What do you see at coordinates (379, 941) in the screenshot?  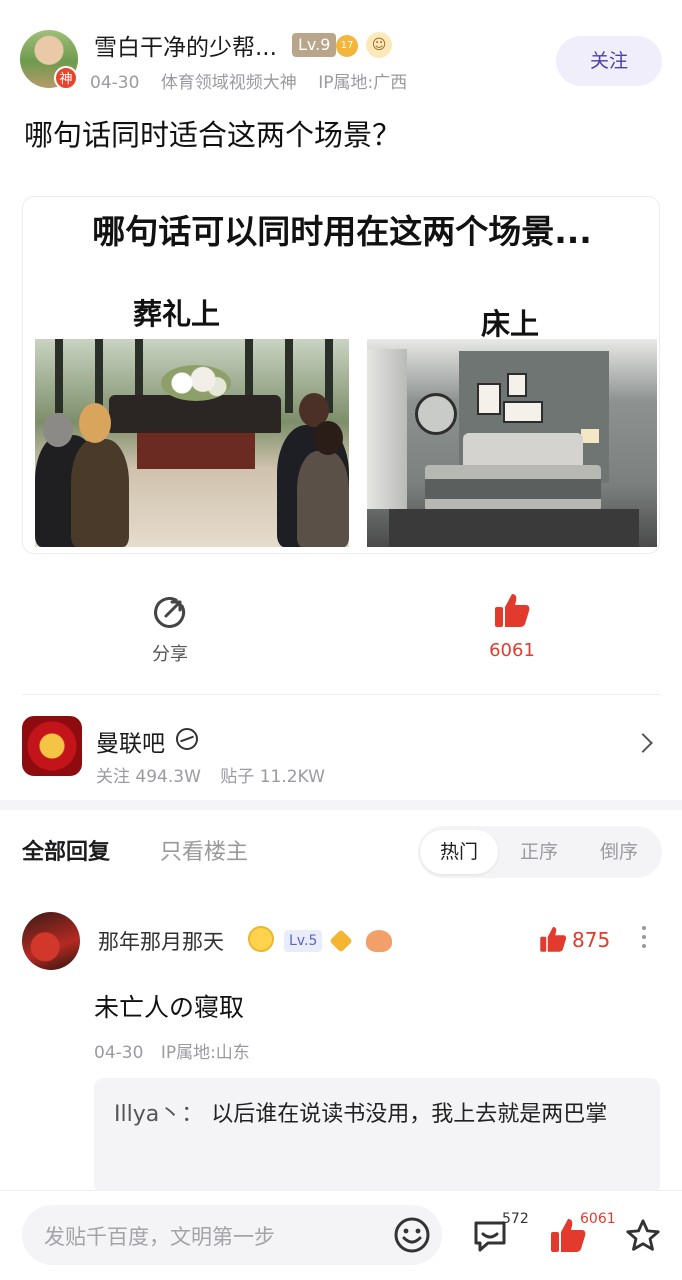 I see `lungs-badge-icon` at bounding box center [379, 941].